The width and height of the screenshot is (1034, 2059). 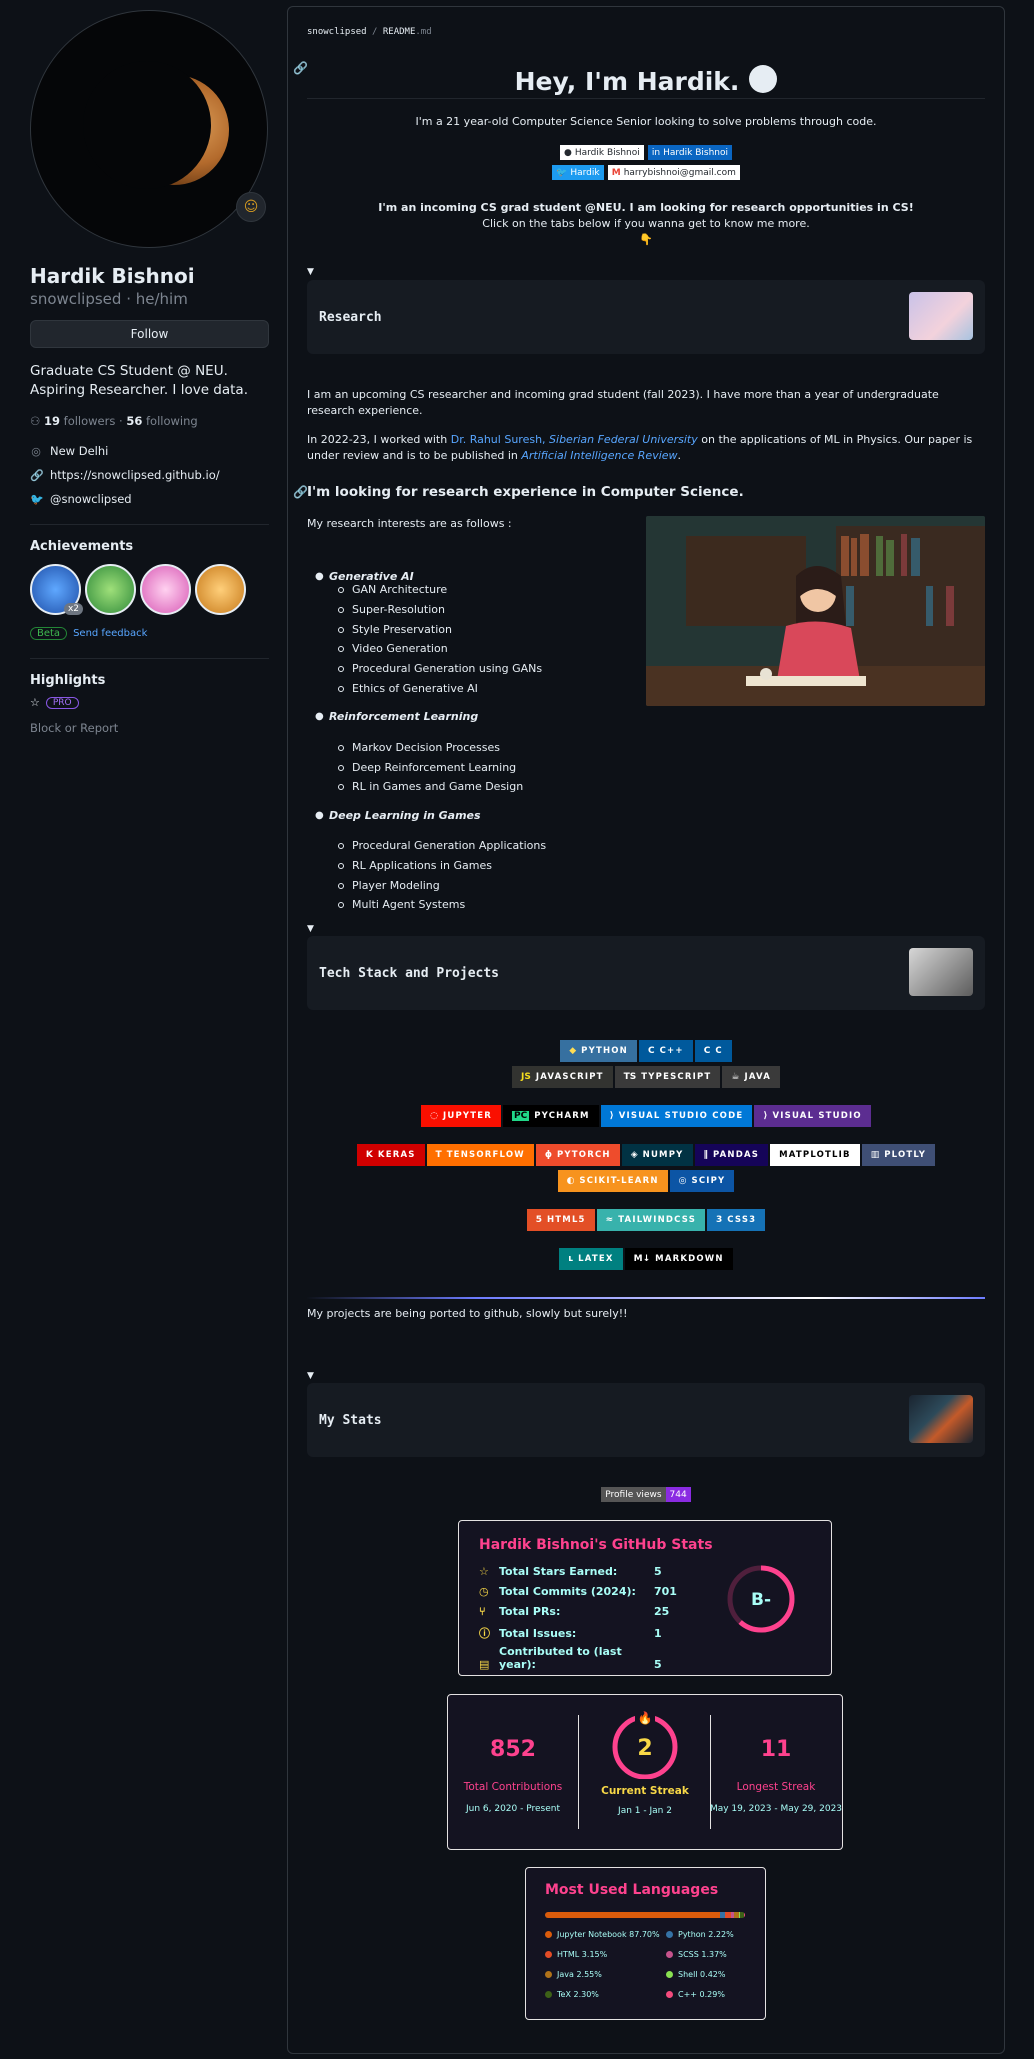 What do you see at coordinates (91, 499) in the screenshot?
I see `twitter-link: @snowclipsed` at bounding box center [91, 499].